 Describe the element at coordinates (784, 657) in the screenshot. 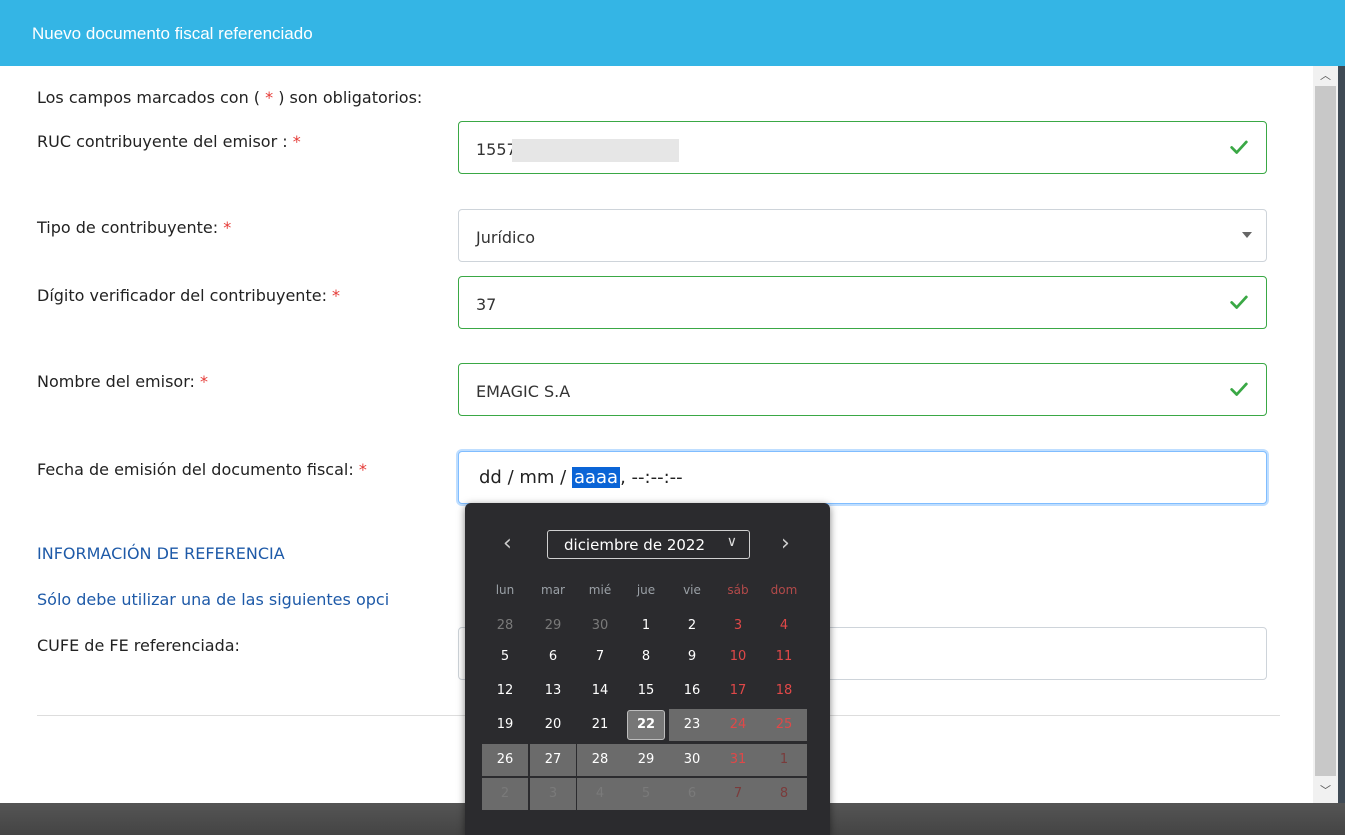

I see `calendar-day: 11` at that location.